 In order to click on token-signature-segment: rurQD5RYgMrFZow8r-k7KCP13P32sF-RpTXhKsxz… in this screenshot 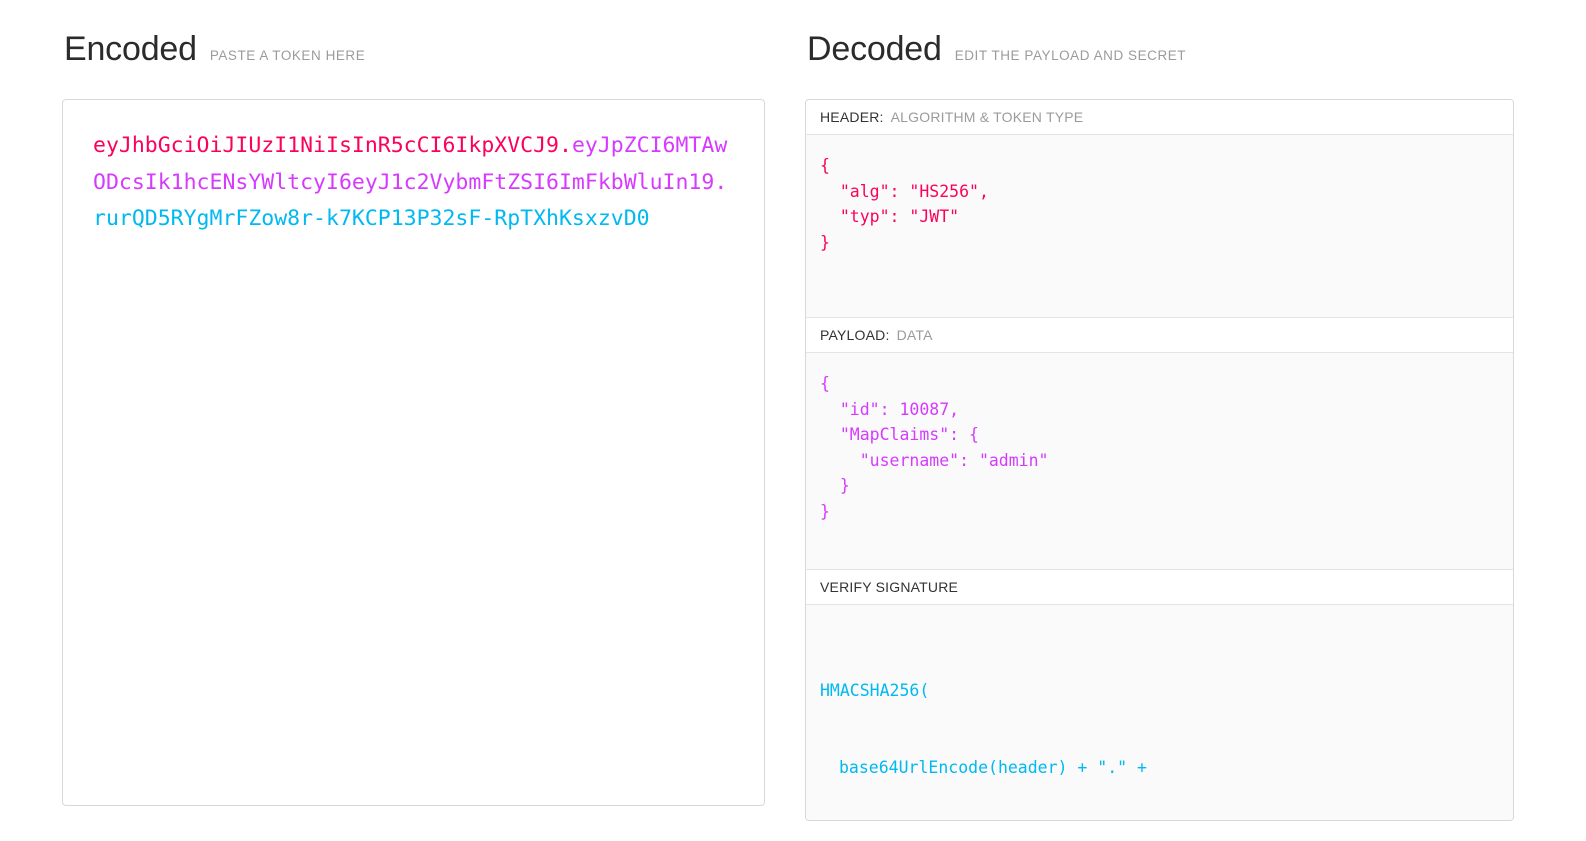, I will do `click(371, 218)`.